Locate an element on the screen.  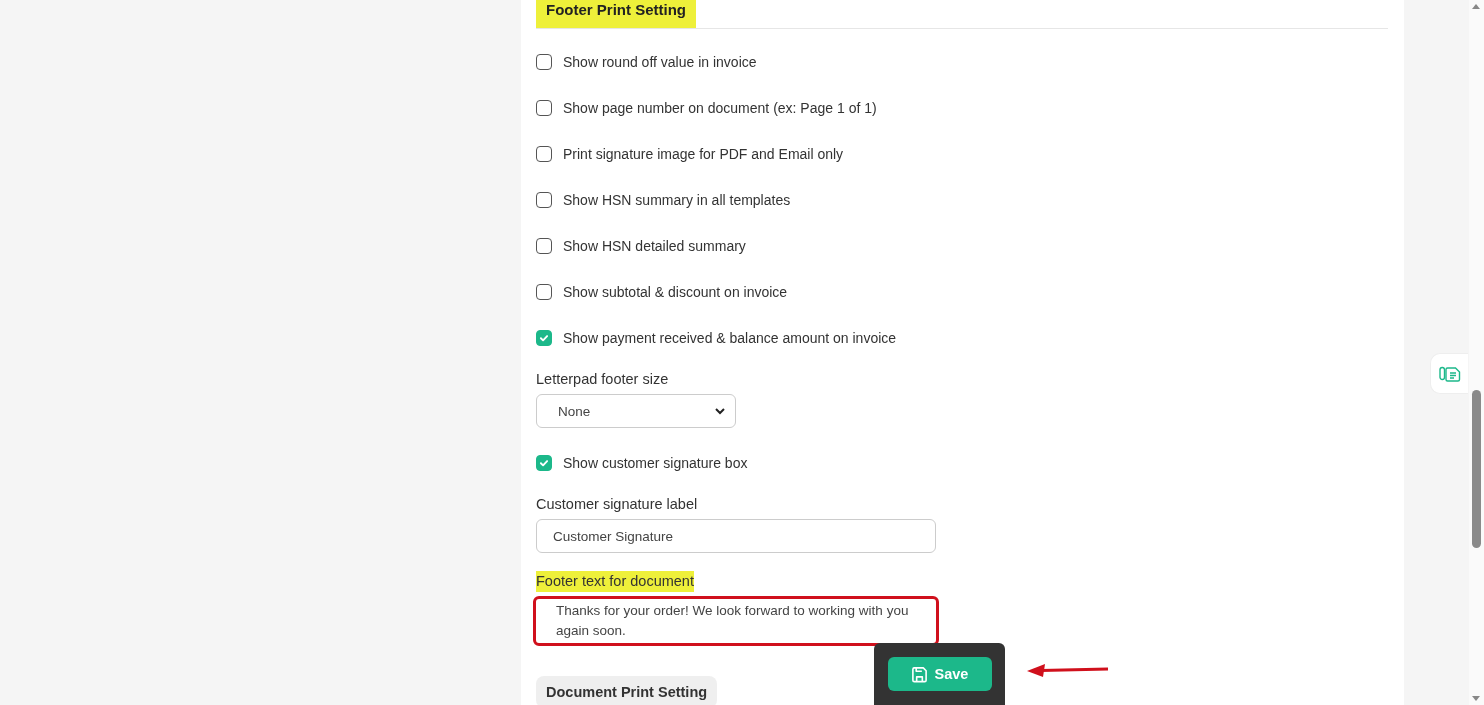
checkbox-label: Show HSN summary in all templates is located at coordinates (677, 200).